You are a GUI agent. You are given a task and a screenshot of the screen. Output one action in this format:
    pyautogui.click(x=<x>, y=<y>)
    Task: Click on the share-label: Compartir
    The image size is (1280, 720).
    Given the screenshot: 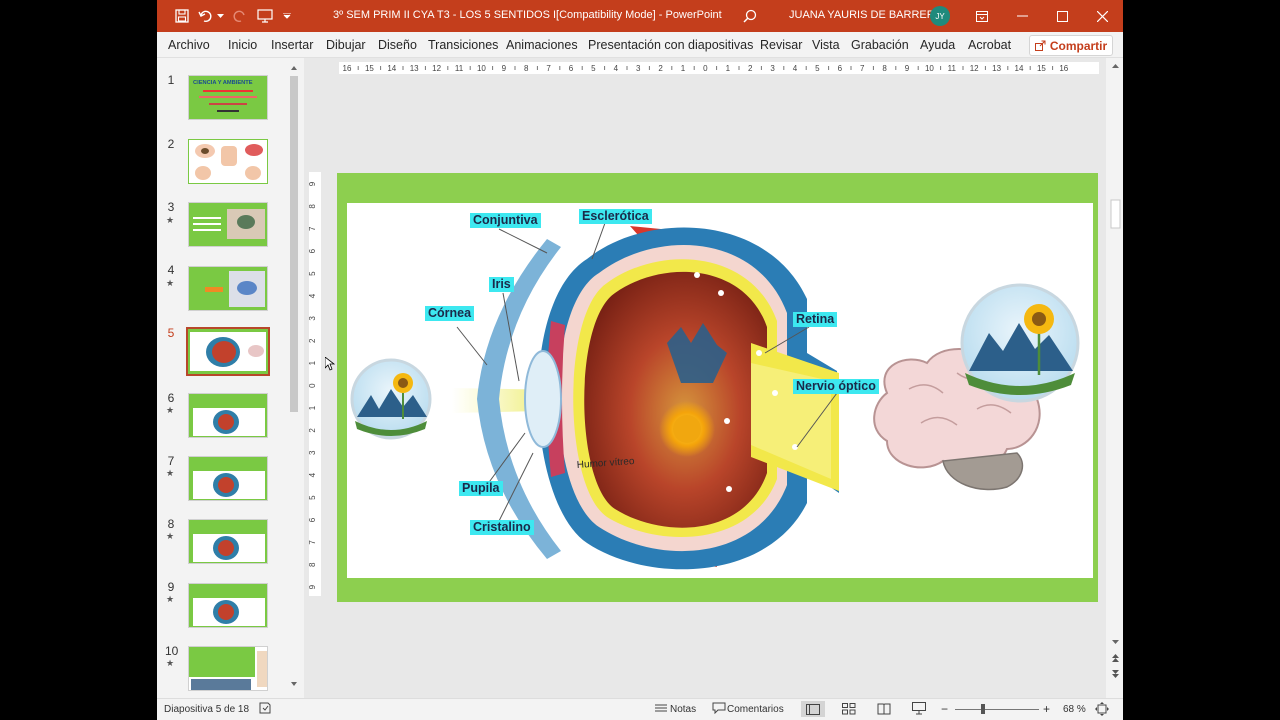 What is the action you would take?
    pyautogui.click(x=1078, y=45)
    